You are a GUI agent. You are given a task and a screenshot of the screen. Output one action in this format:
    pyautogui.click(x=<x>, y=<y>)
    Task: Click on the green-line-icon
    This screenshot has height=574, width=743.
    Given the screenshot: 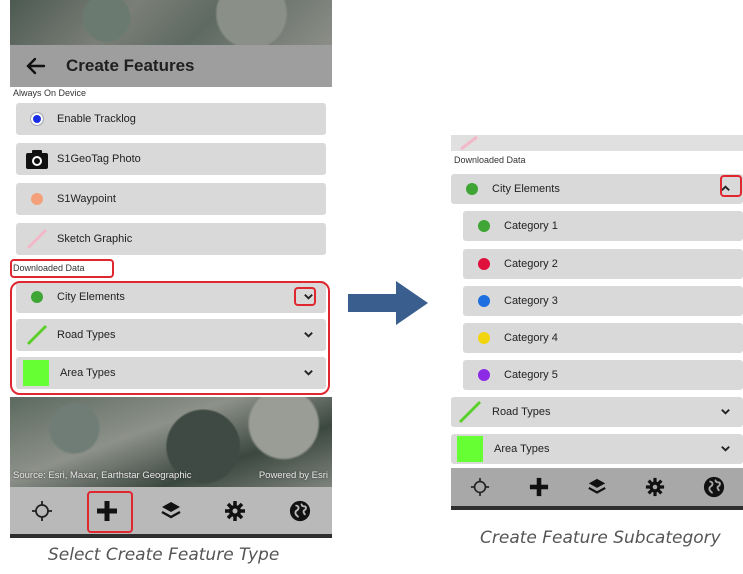 What is the action you would take?
    pyautogui.click(x=470, y=412)
    